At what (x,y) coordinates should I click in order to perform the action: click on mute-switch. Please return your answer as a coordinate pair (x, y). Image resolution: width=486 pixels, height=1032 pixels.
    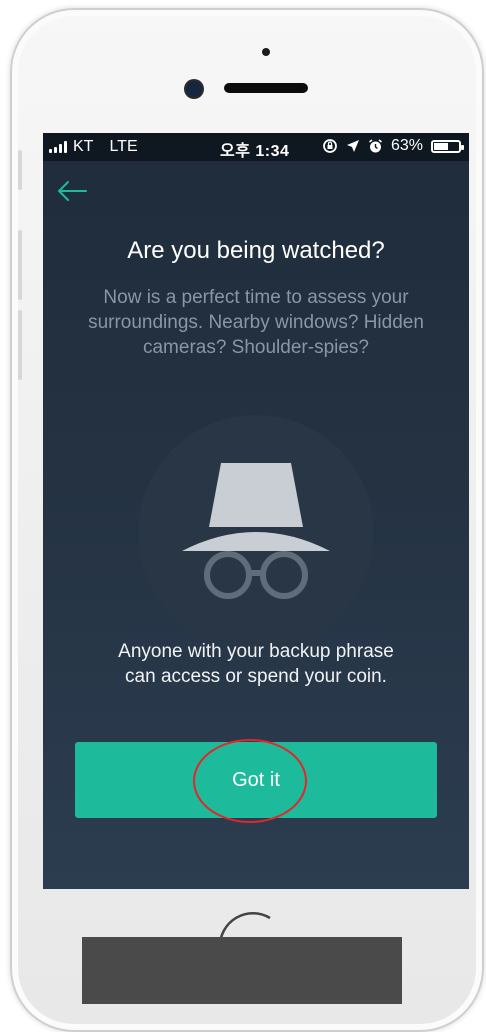
    Looking at the image, I should click on (20, 170).